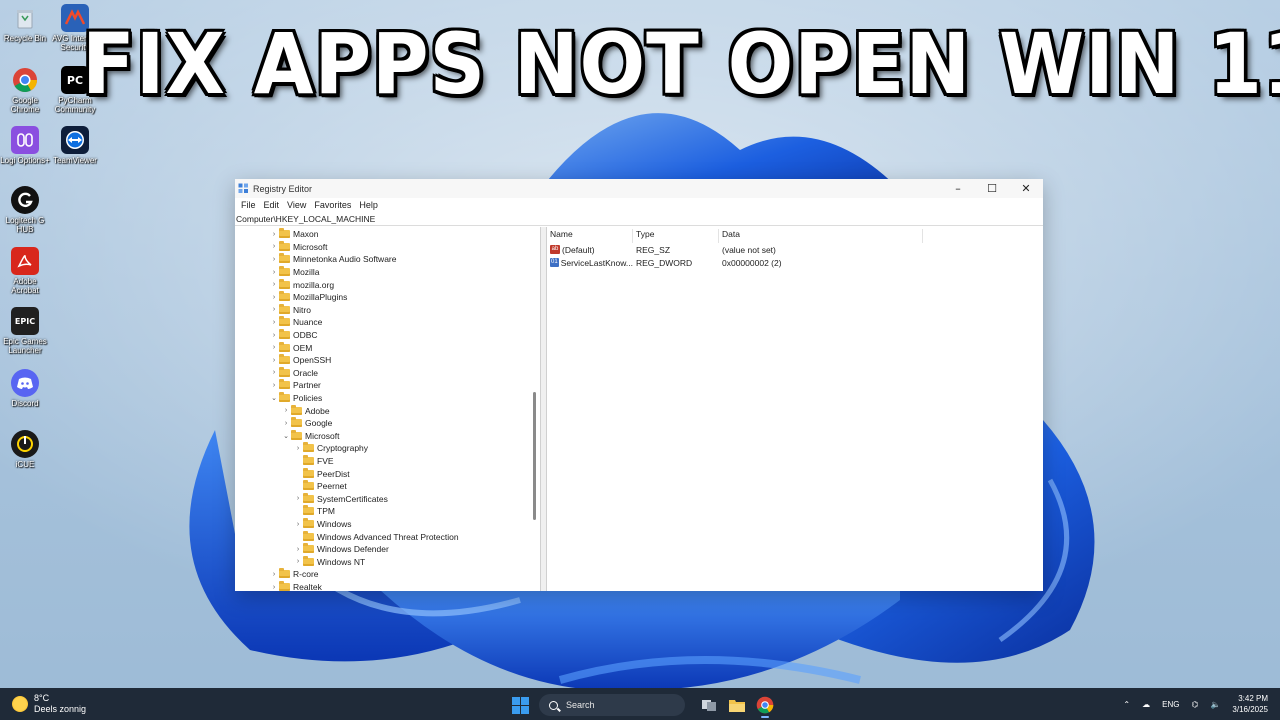  Describe the element at coordinates (294, 272) in the screenshot. I see `tree-key-row: › Mozilla` at that location.